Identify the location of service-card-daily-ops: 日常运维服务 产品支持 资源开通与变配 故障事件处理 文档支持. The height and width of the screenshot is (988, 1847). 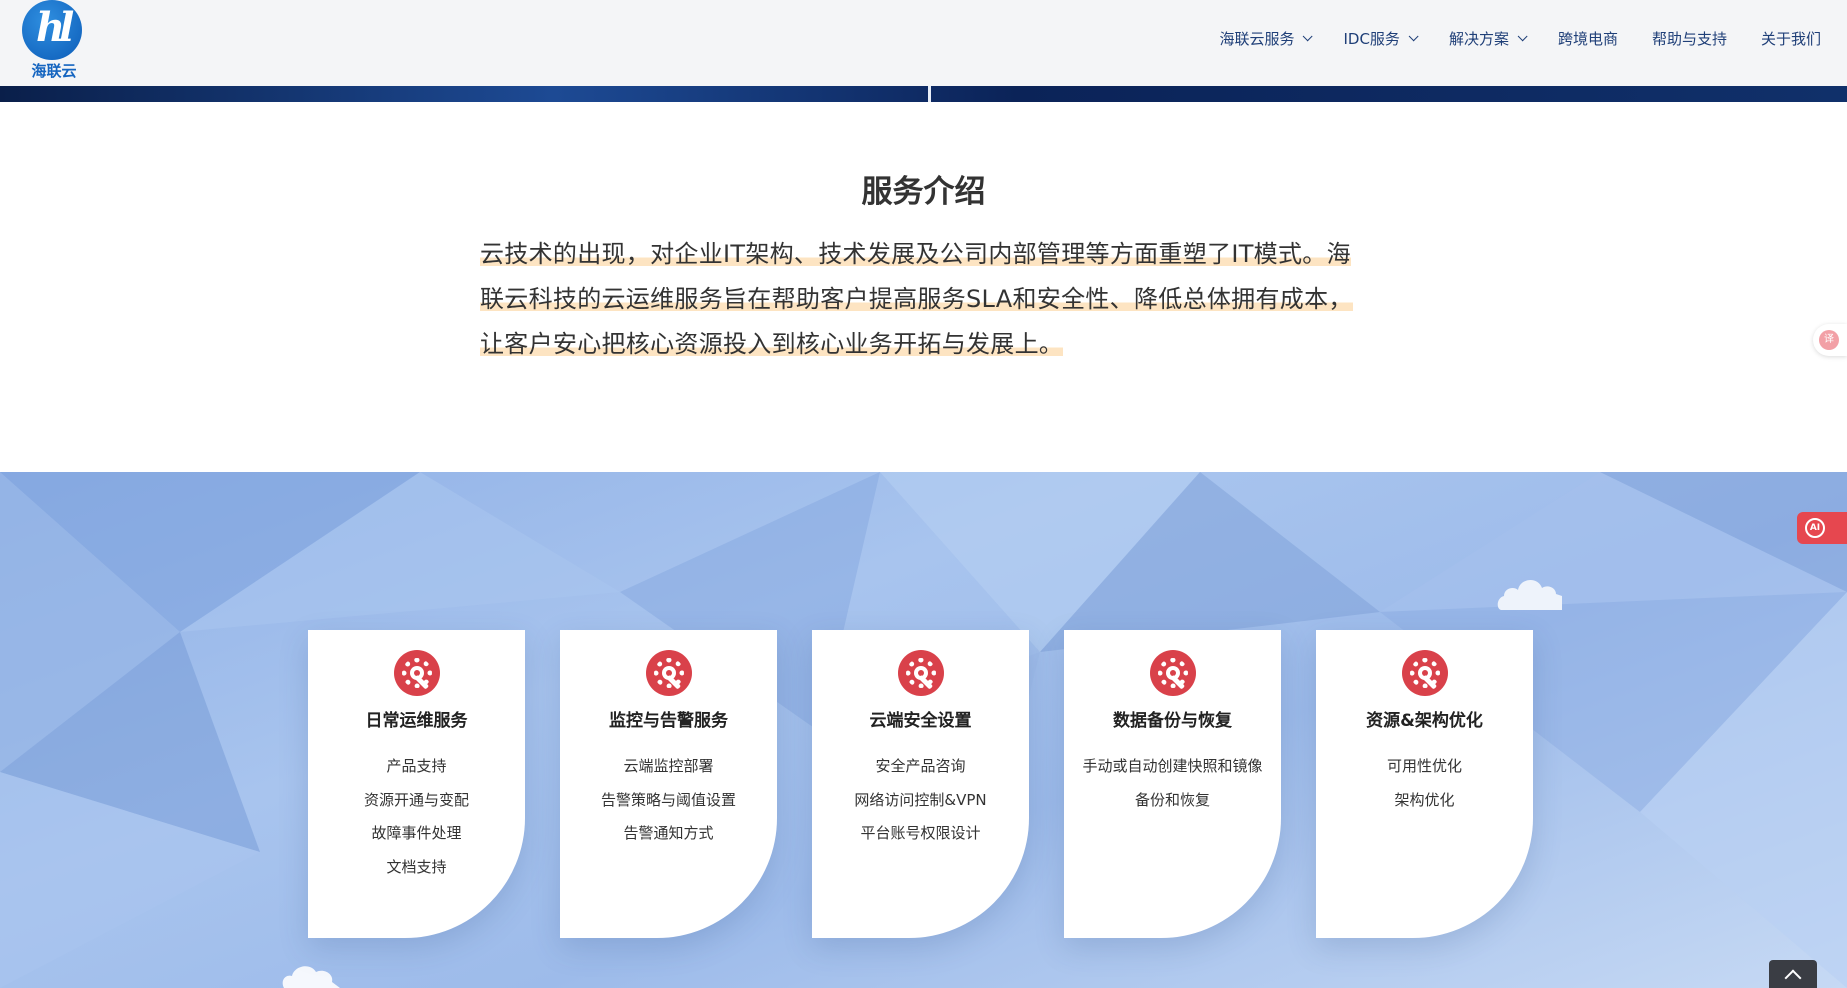
(416, 784).